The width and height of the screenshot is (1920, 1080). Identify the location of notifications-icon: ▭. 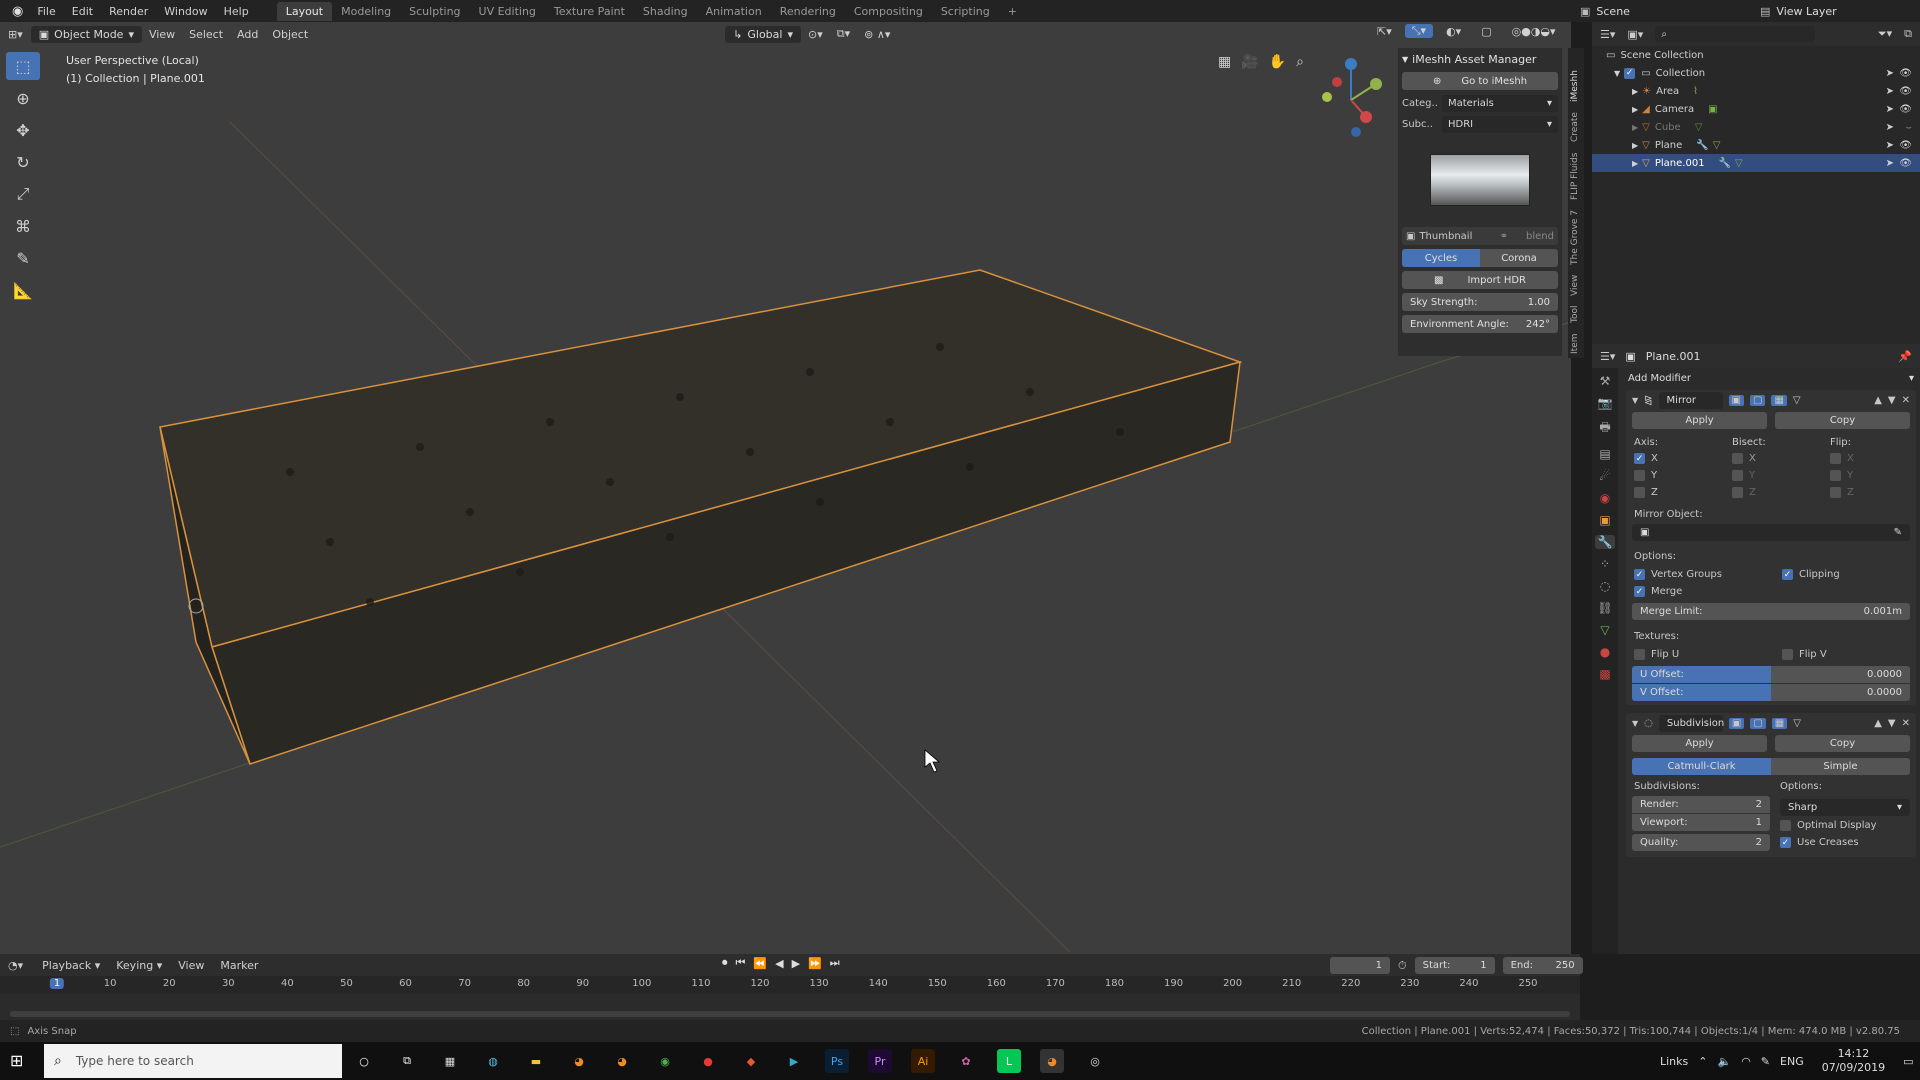
(1908, 1061).